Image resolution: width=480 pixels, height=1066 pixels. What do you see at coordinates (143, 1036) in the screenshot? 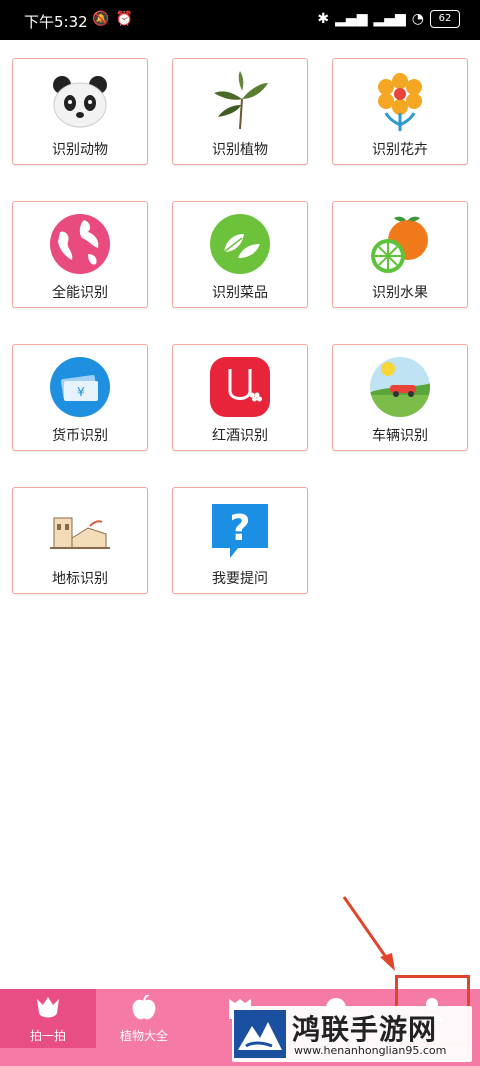
I see `tab-label: 植物大全` at bounding box center [143, 1036].